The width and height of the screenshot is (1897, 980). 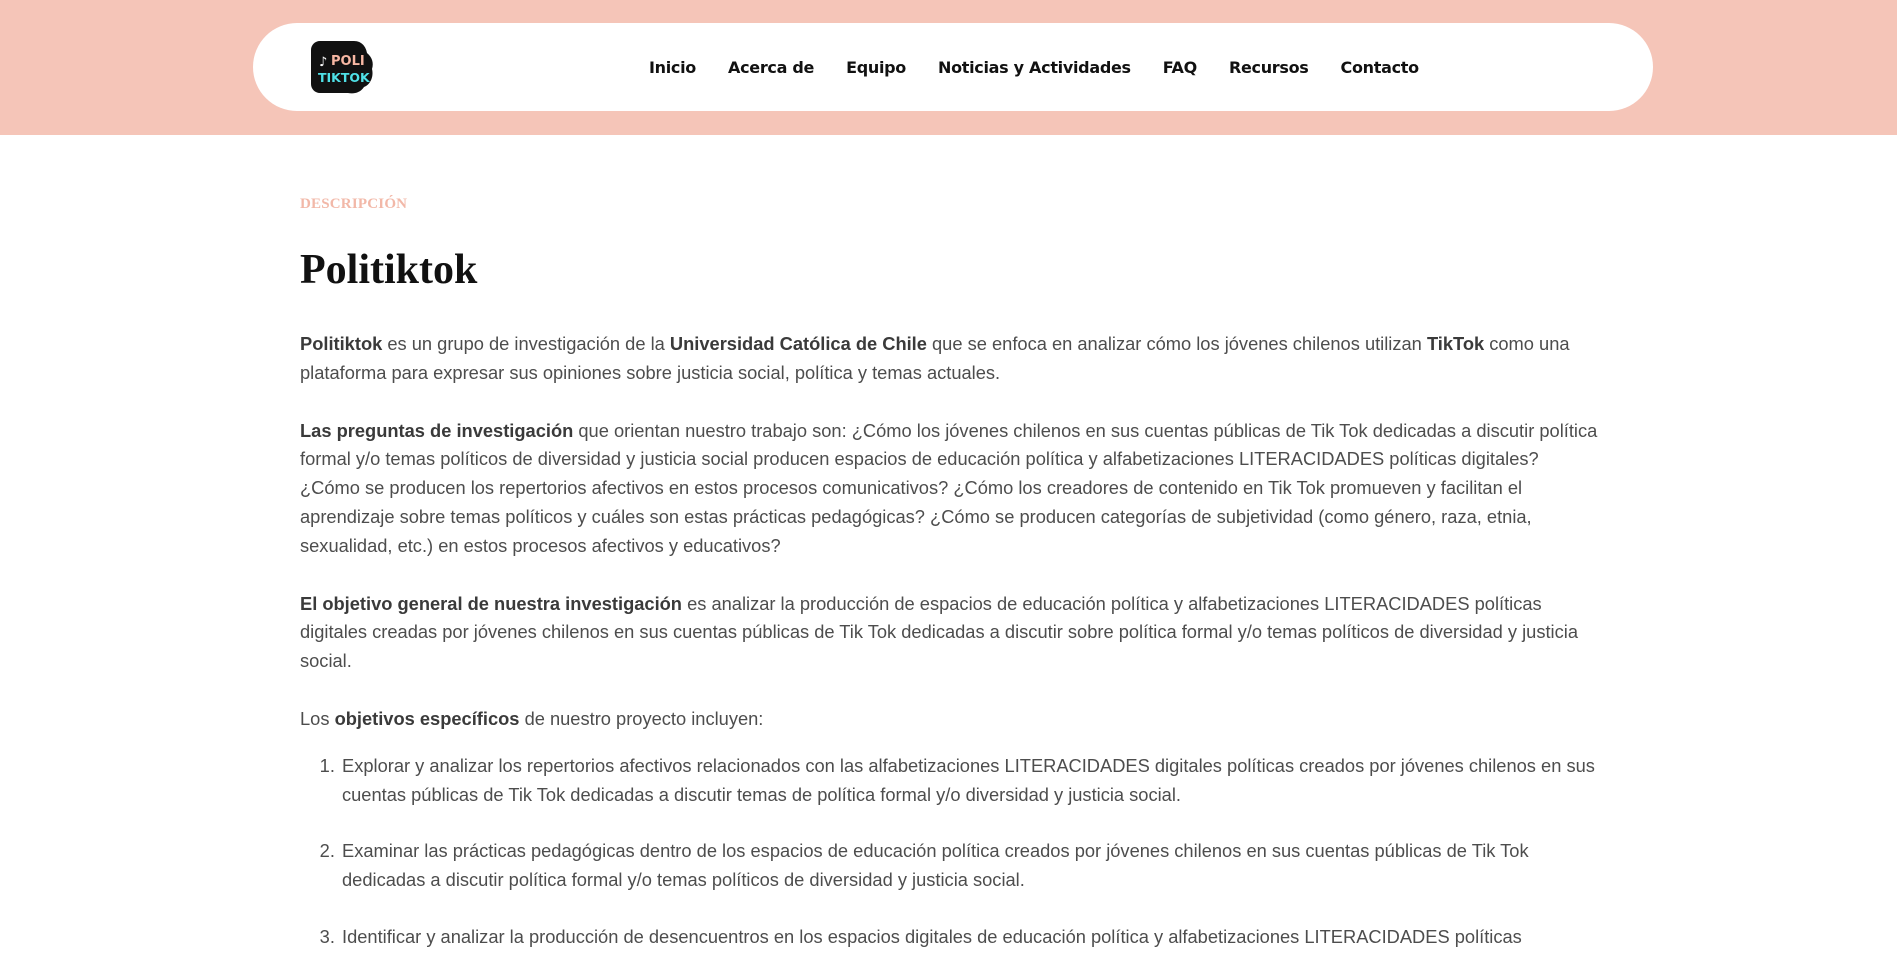 I want to click on nav-faq: FAQ, so click(x=1180, y=67).